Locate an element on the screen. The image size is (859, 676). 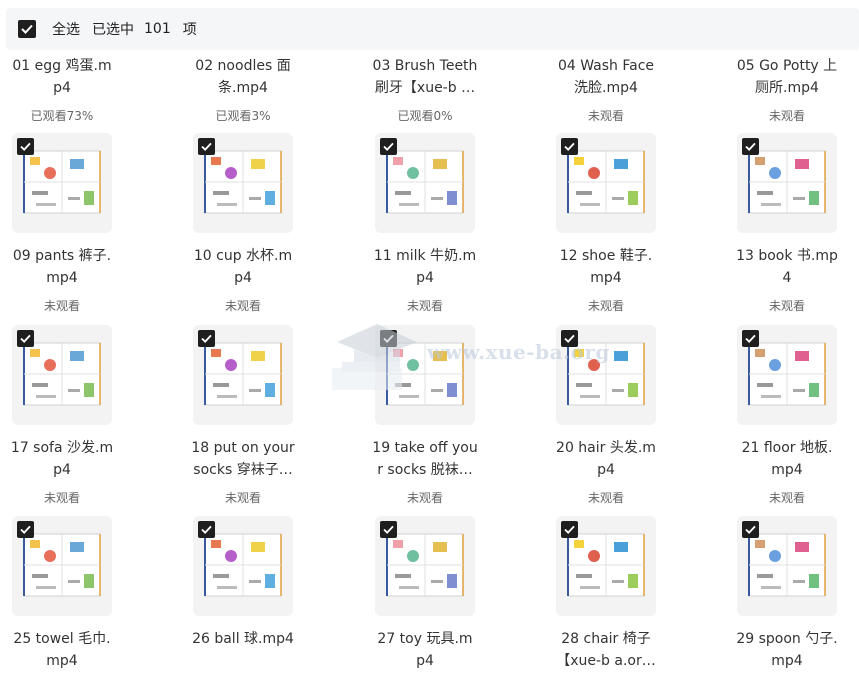
file-name: 17 sofa 沙发.m p4 is located at coordinates (68, 459).